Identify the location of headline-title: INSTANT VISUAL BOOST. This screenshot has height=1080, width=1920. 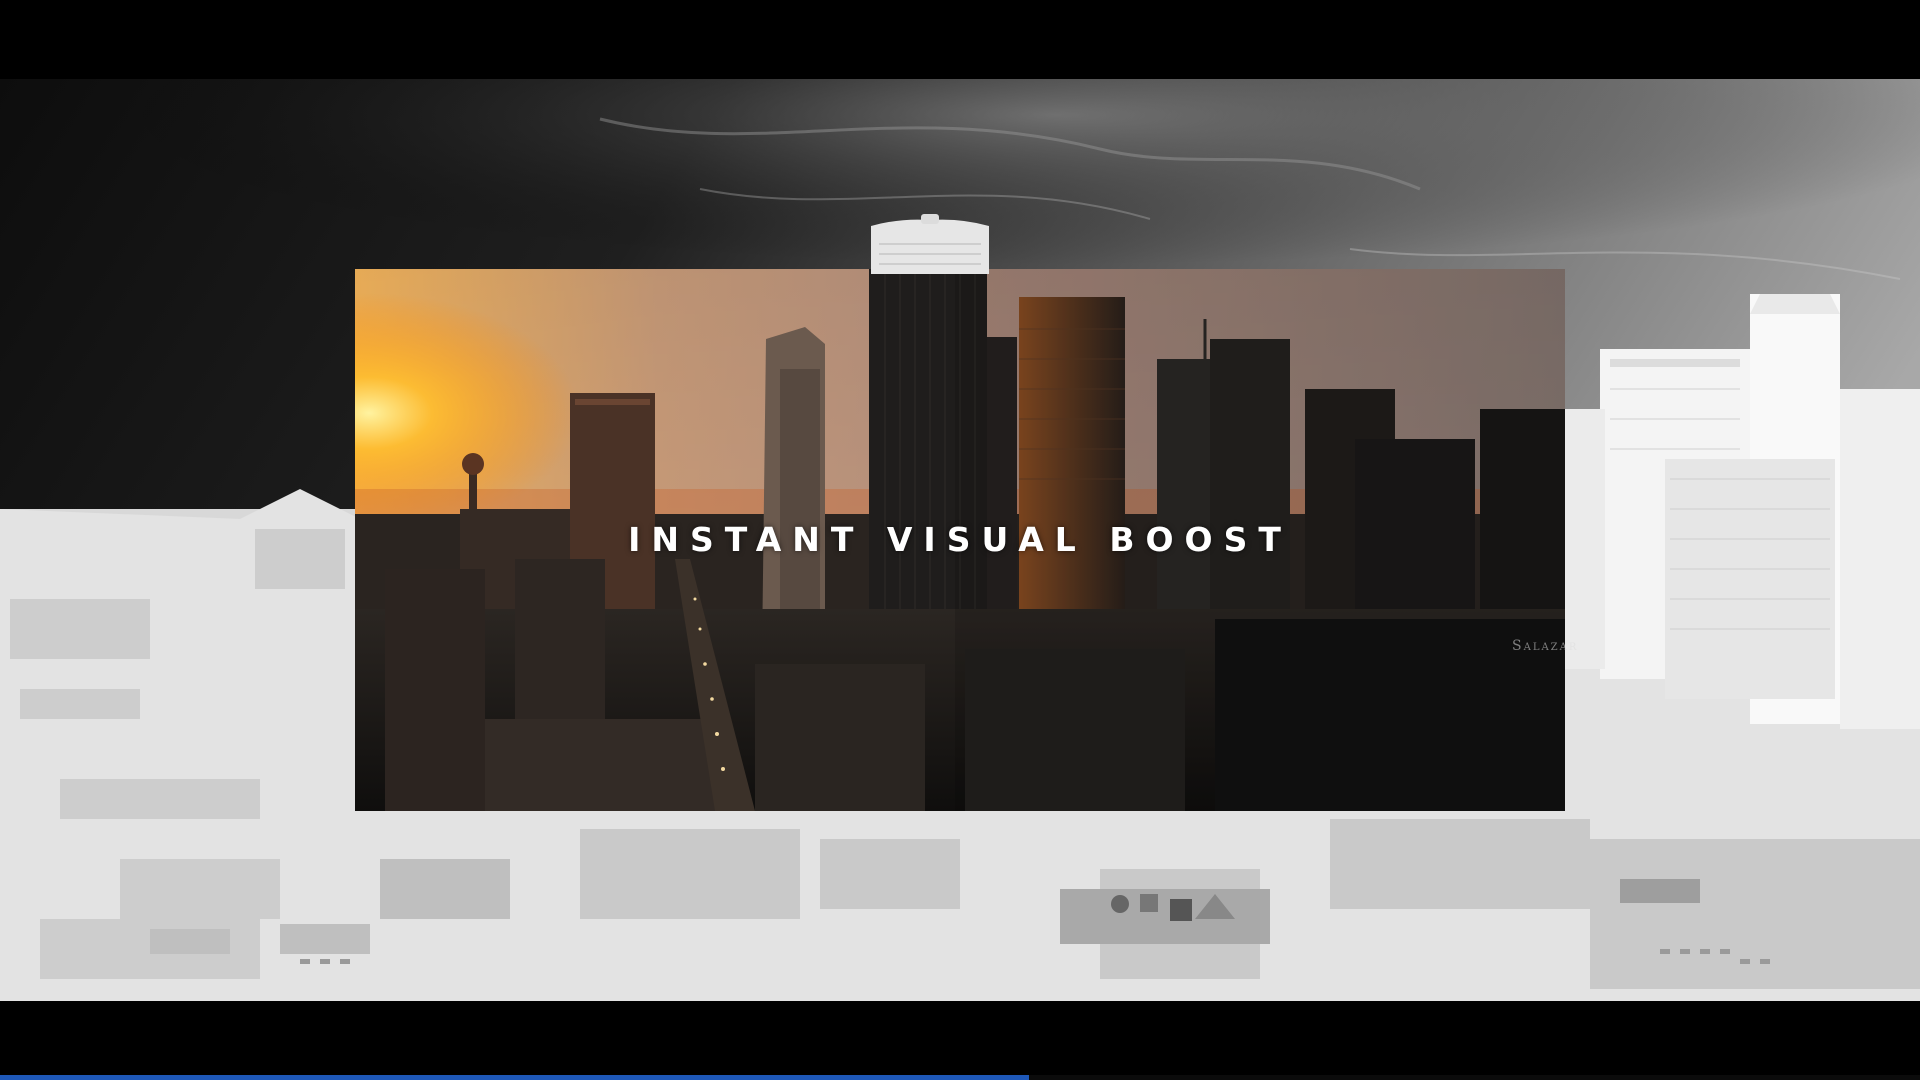
(960, 539).